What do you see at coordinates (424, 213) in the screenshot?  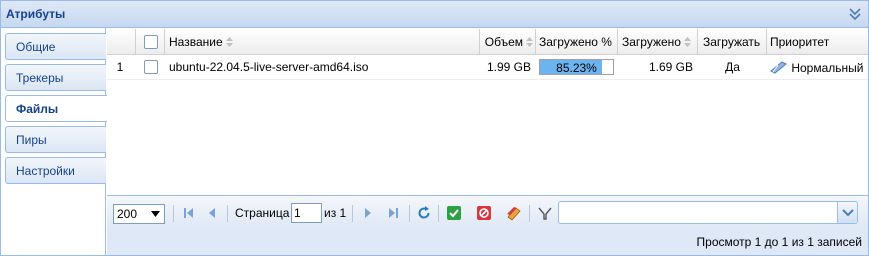 I see `refresh-icon` at bounding box center [424, 213].